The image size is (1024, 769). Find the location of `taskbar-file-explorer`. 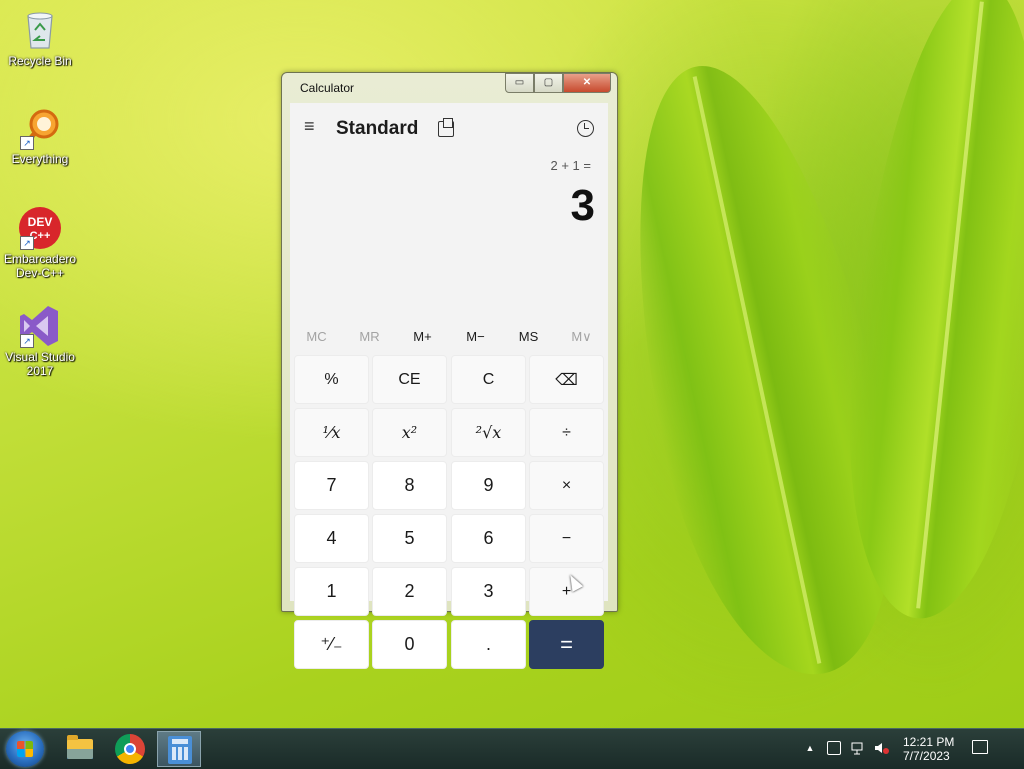

taskbar-file-explorer is located at coordinates (80, 749).